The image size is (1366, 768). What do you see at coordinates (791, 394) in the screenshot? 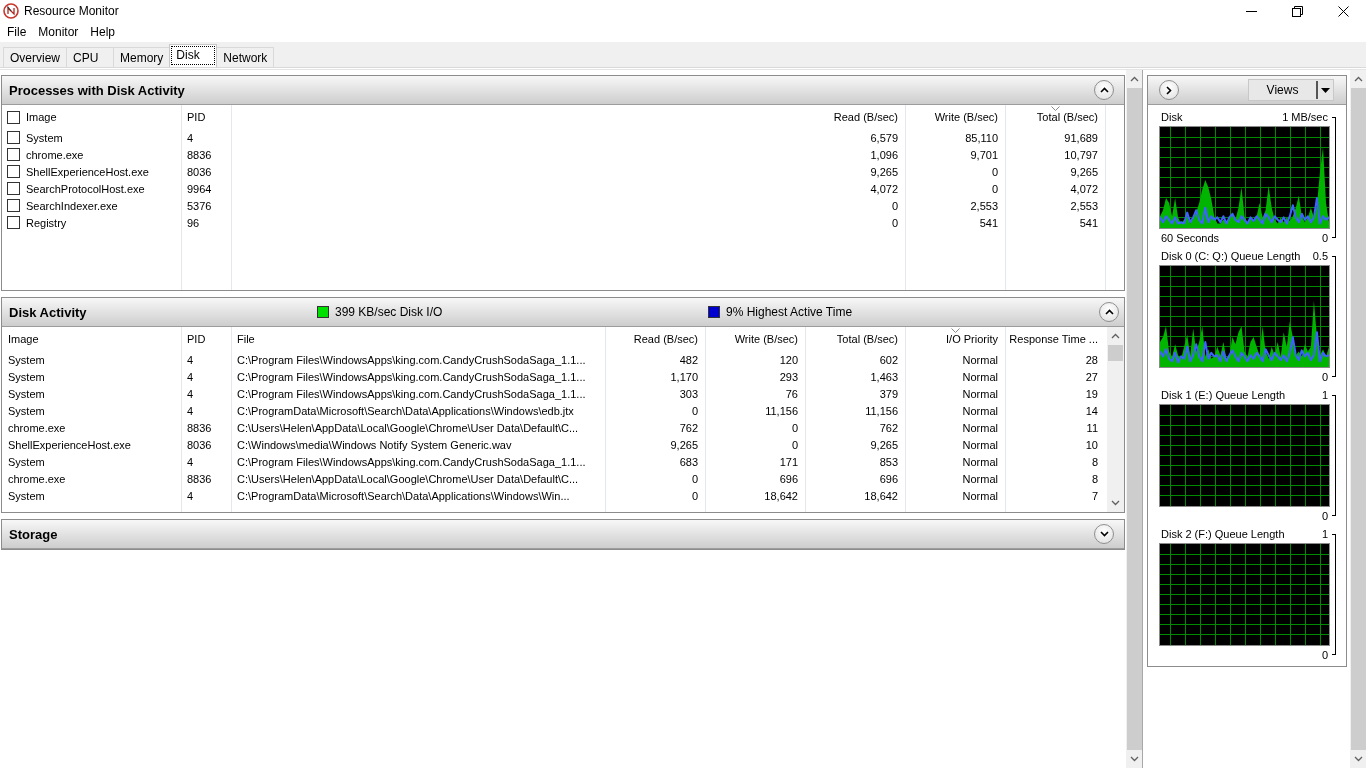
I see `table-cell-text: 76` at bounding box center [791, 394].